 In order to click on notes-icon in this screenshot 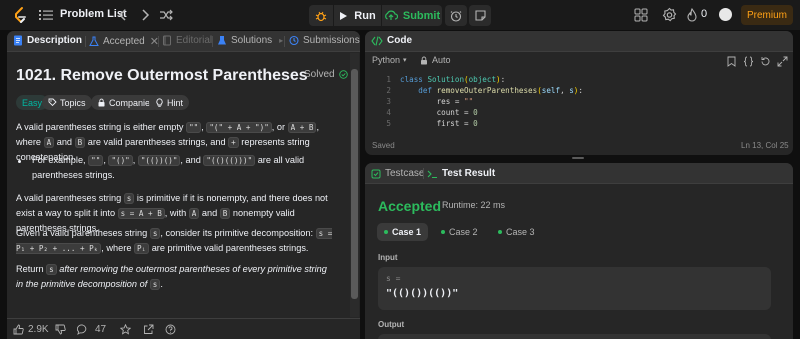, I will do `click(480, 15)`.